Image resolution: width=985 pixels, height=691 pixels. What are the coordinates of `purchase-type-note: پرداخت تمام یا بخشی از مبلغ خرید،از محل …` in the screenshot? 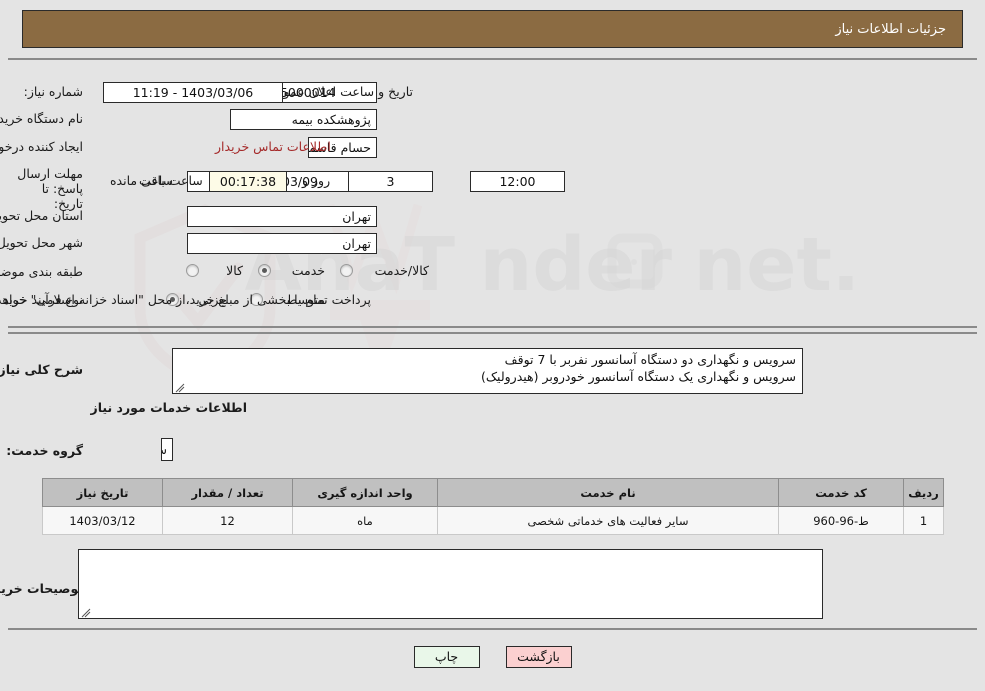 It's located at (185, 299).